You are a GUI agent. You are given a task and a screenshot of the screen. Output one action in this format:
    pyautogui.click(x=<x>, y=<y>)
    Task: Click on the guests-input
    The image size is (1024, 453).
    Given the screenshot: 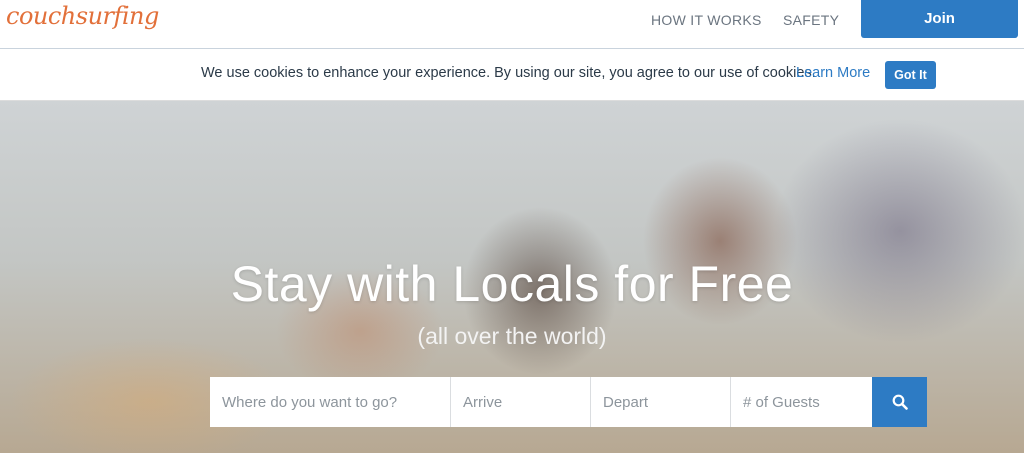 What is the action you would take?
    pyautogui.click(x=801, y=402)
    